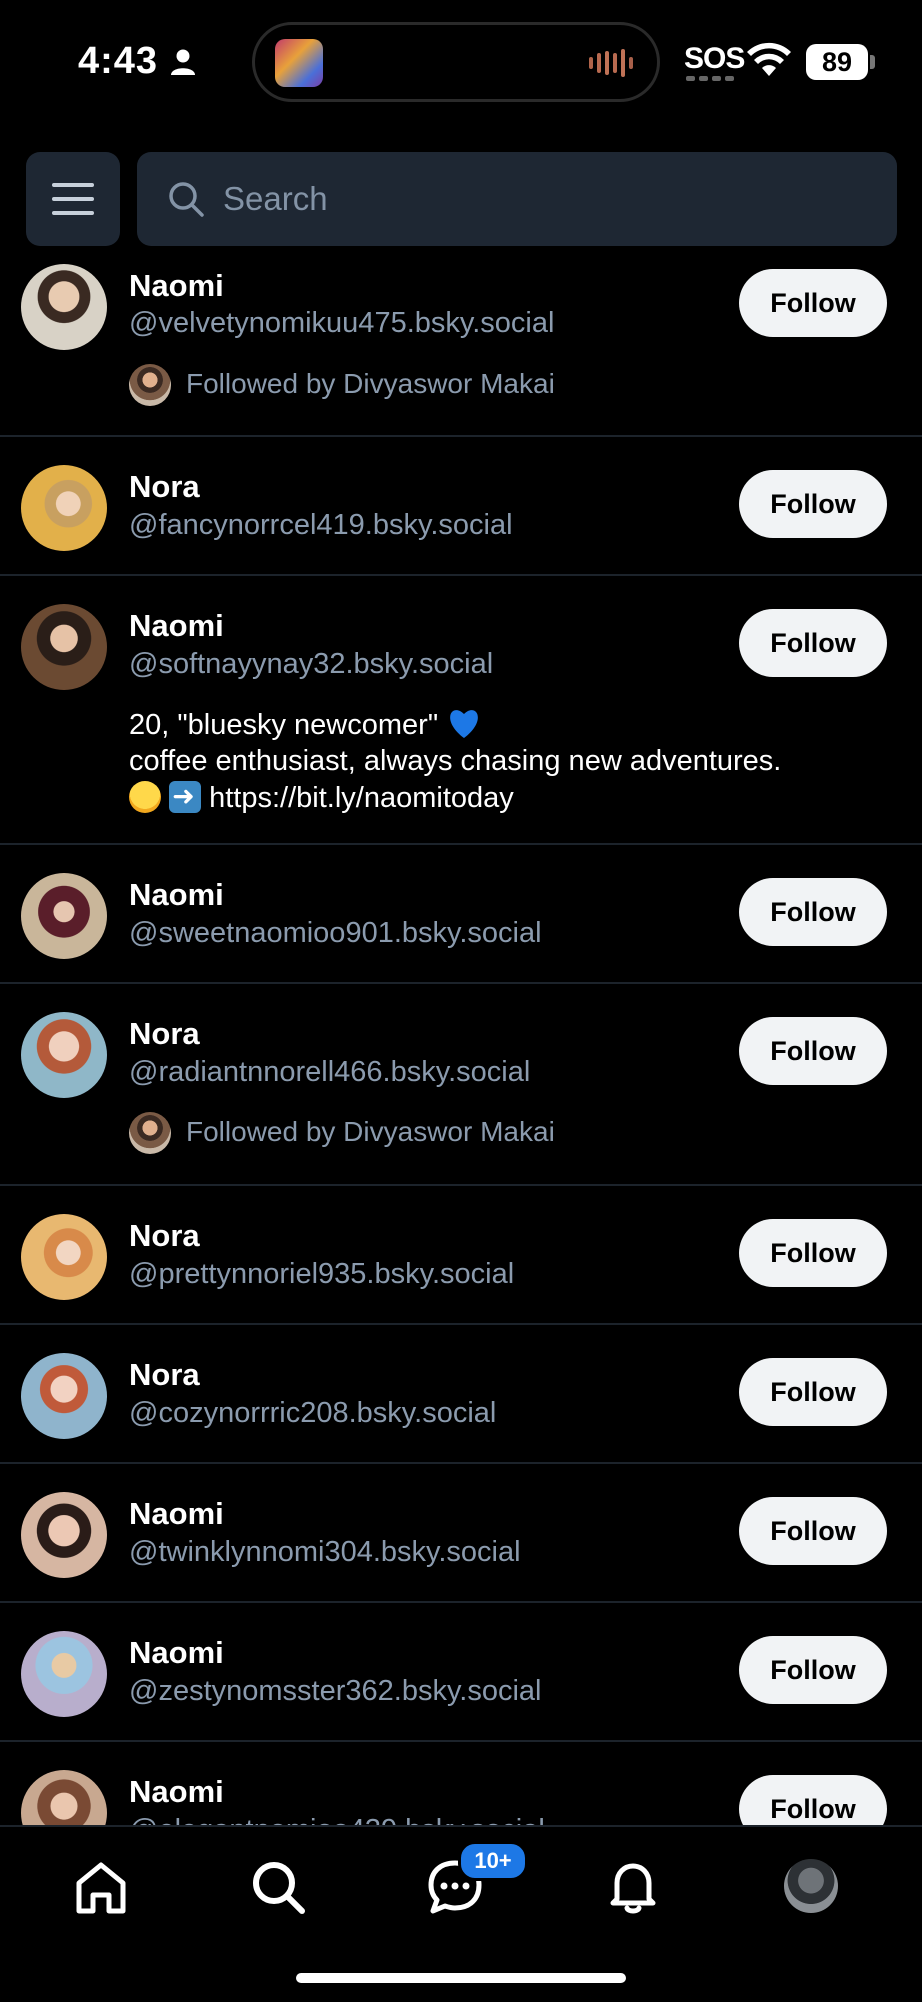 This screenshot has height=2002, width=922. What do you see at coordinates (837, 62) in the screenshot?
I see `battery-indicator: 89` at bounding box center [837, 62].